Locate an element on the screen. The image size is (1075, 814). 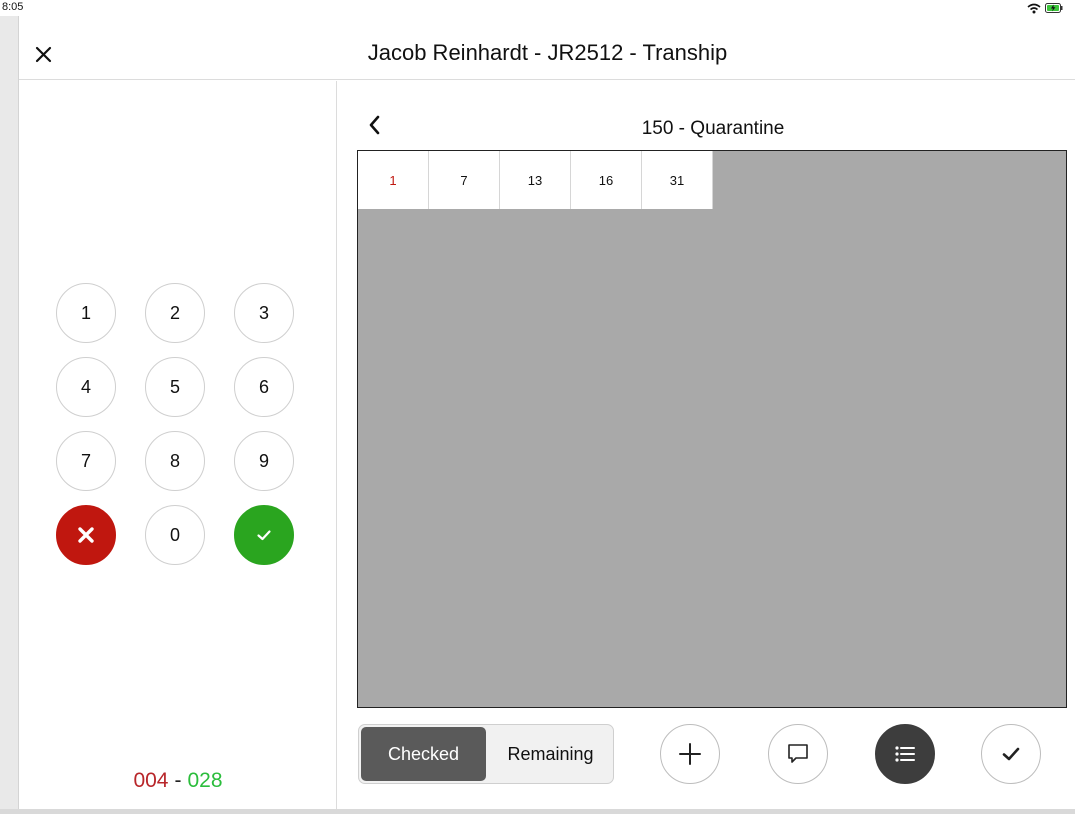
view-toggle: Checked Remaining is located at coordinates (486, 754).